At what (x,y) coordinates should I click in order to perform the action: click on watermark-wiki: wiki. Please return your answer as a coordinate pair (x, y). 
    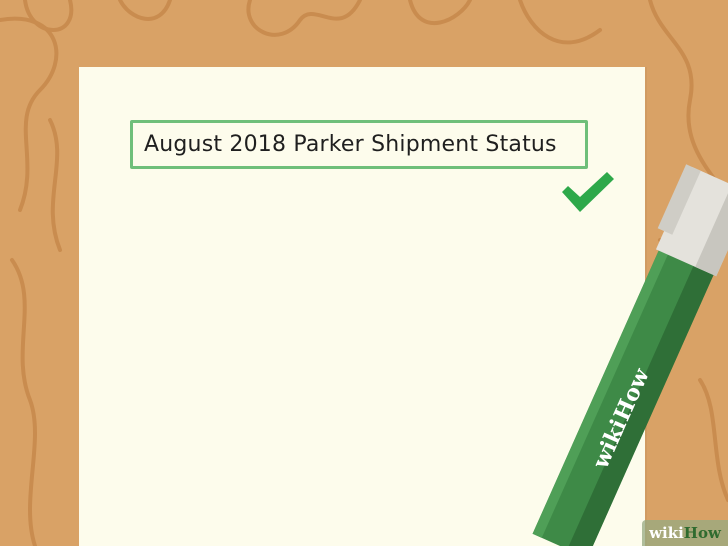
    Looking at the image, I should click on (666, 533).